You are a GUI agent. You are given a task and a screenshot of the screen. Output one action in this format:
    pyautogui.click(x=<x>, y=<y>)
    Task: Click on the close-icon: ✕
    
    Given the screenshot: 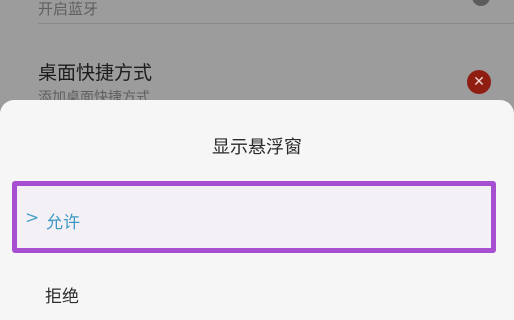 What is the action you would take?
    pyautogui.click(x=479, y=82)
    